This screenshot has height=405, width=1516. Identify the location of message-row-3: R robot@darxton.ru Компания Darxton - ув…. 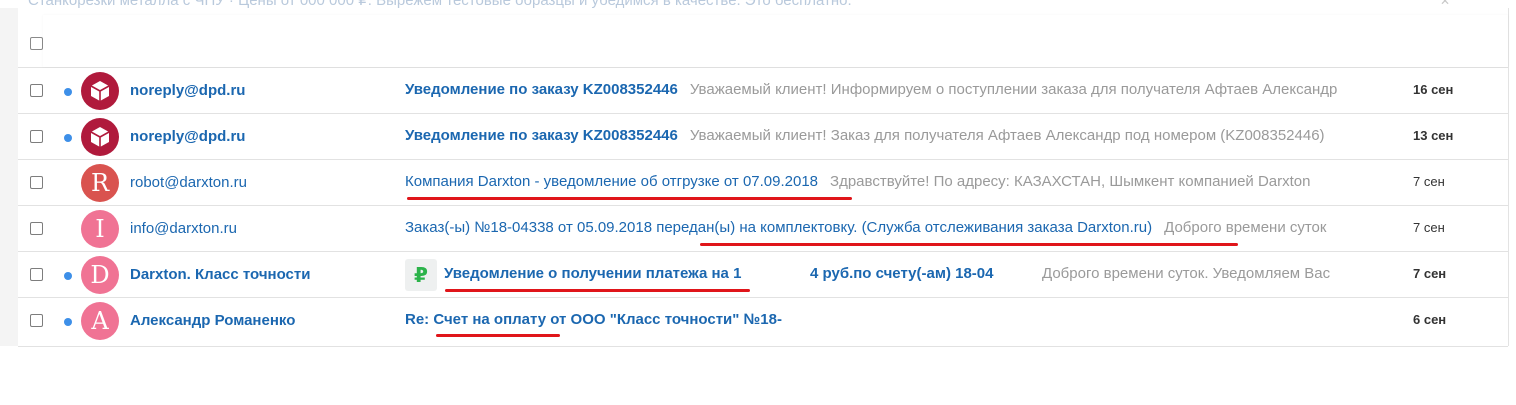
(763, 183).